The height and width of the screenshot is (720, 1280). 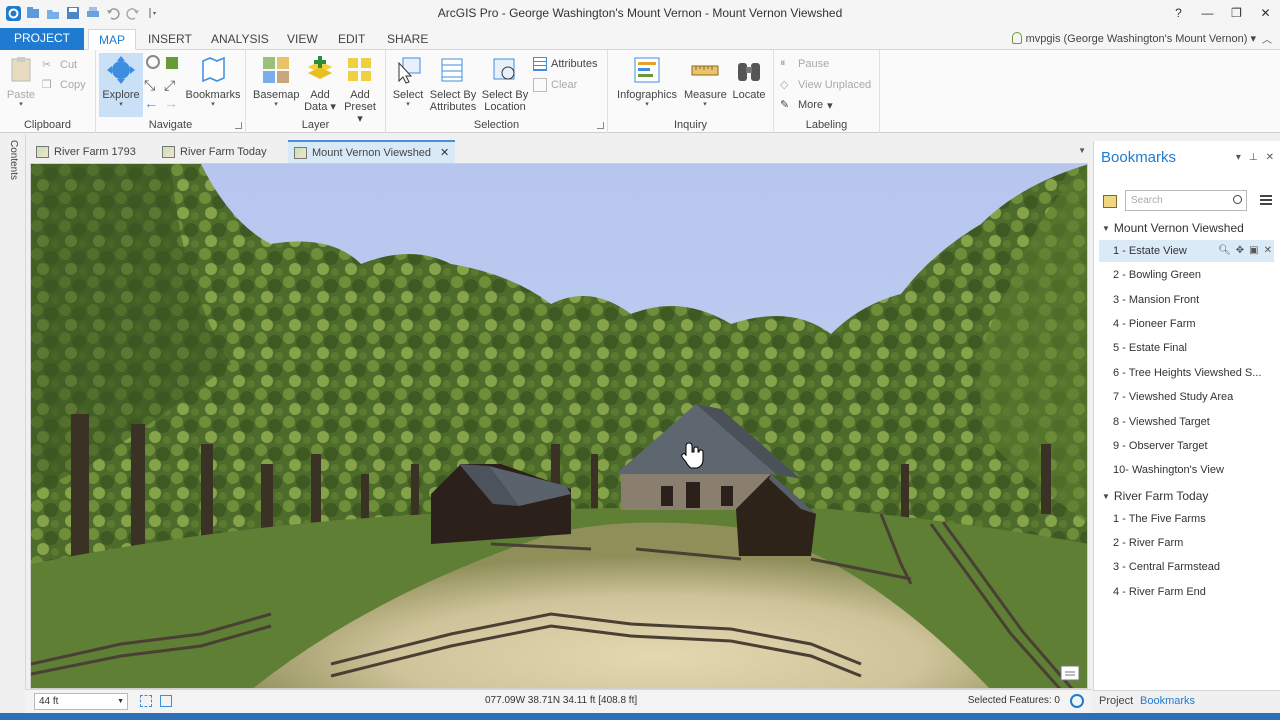 I want to click on undo-icon, so click(x=113, y=13).